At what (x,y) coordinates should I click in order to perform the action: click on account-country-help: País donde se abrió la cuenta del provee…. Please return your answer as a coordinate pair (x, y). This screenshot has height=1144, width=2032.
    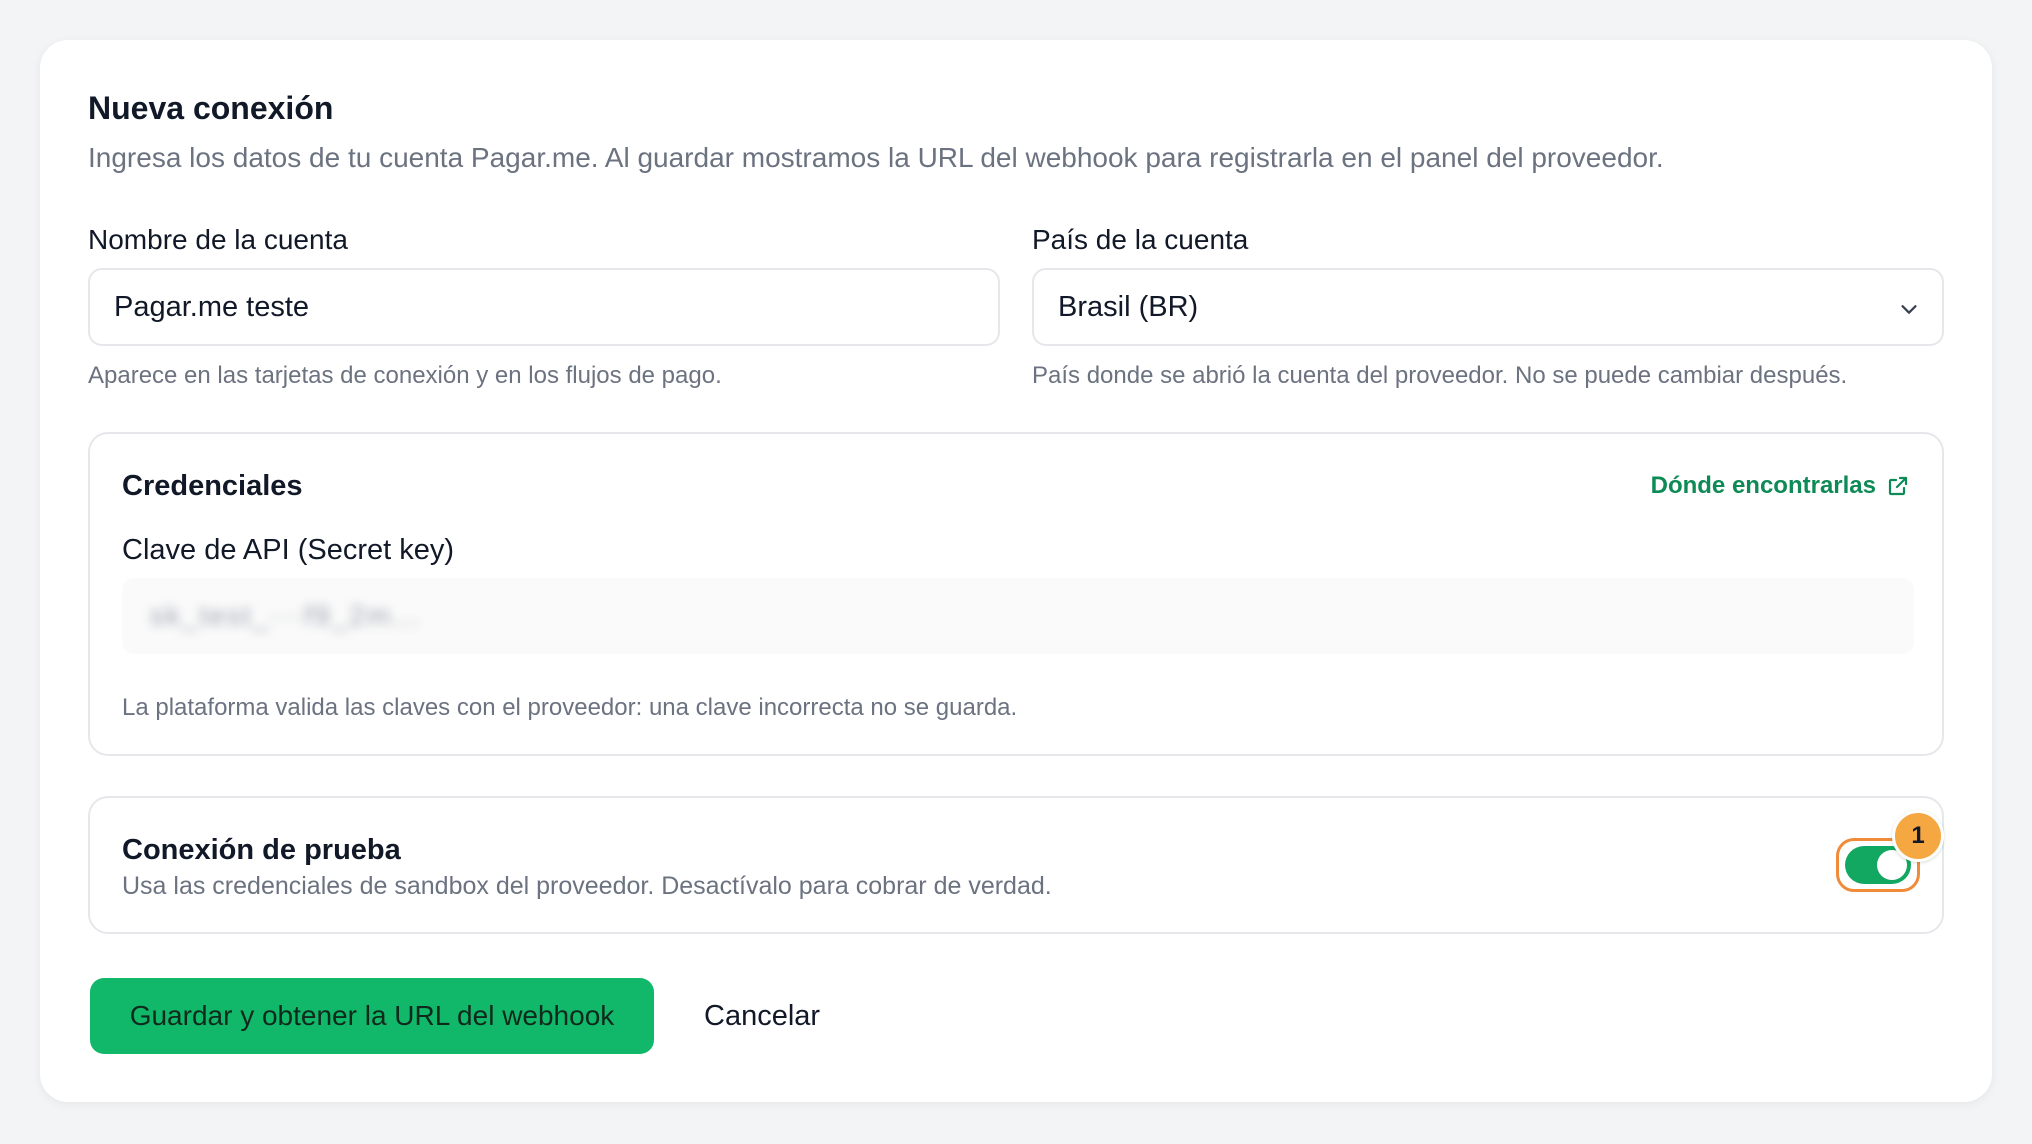
    Looking at the image, I should click on (1440, 375).